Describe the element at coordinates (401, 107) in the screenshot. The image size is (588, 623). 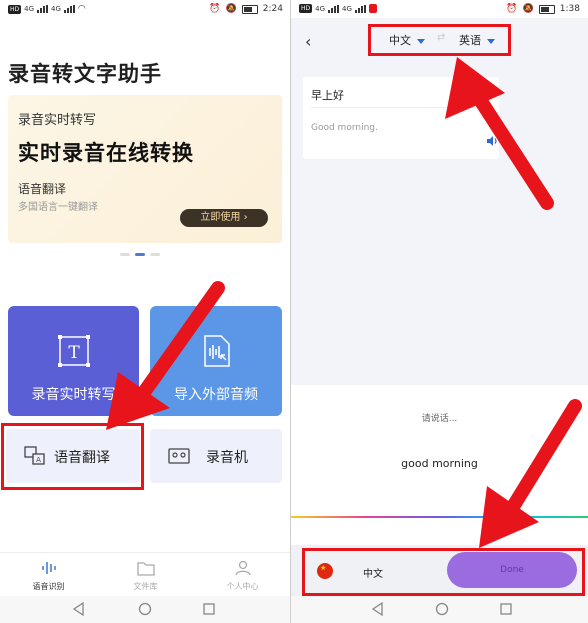
I see `divider` at that location.